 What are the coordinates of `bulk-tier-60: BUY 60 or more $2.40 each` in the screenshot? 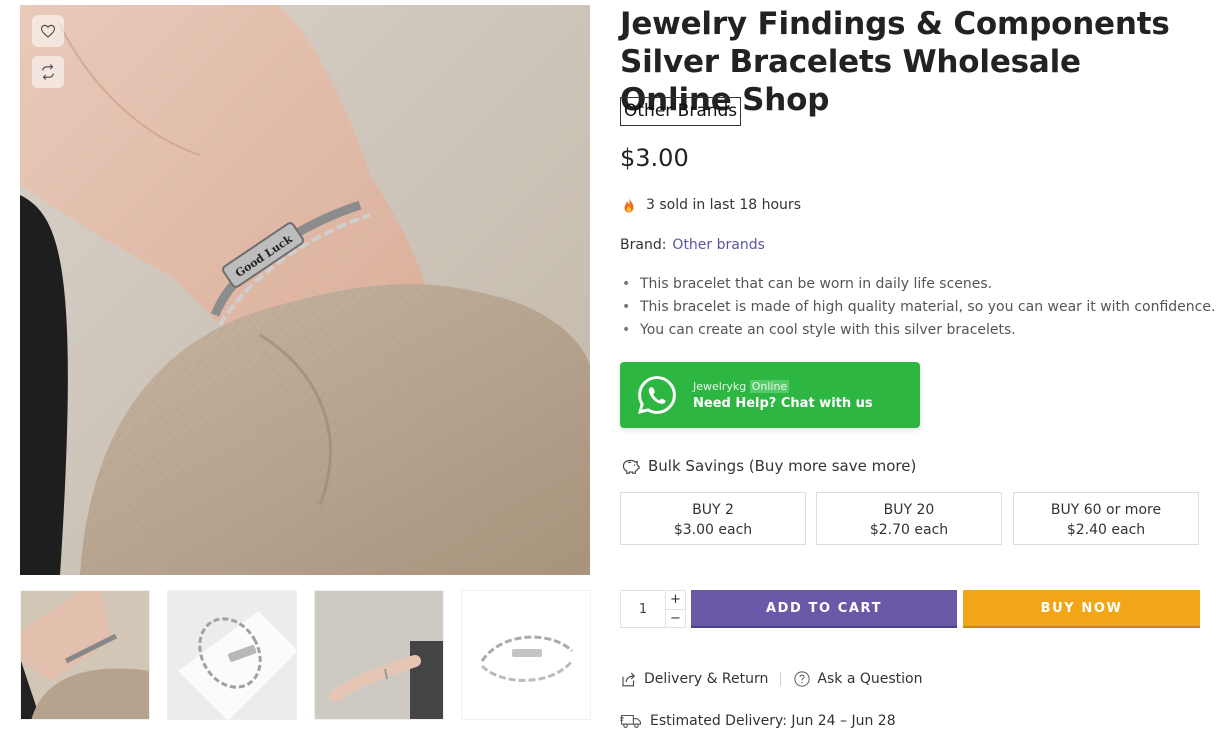 It's located at (1106, 518).